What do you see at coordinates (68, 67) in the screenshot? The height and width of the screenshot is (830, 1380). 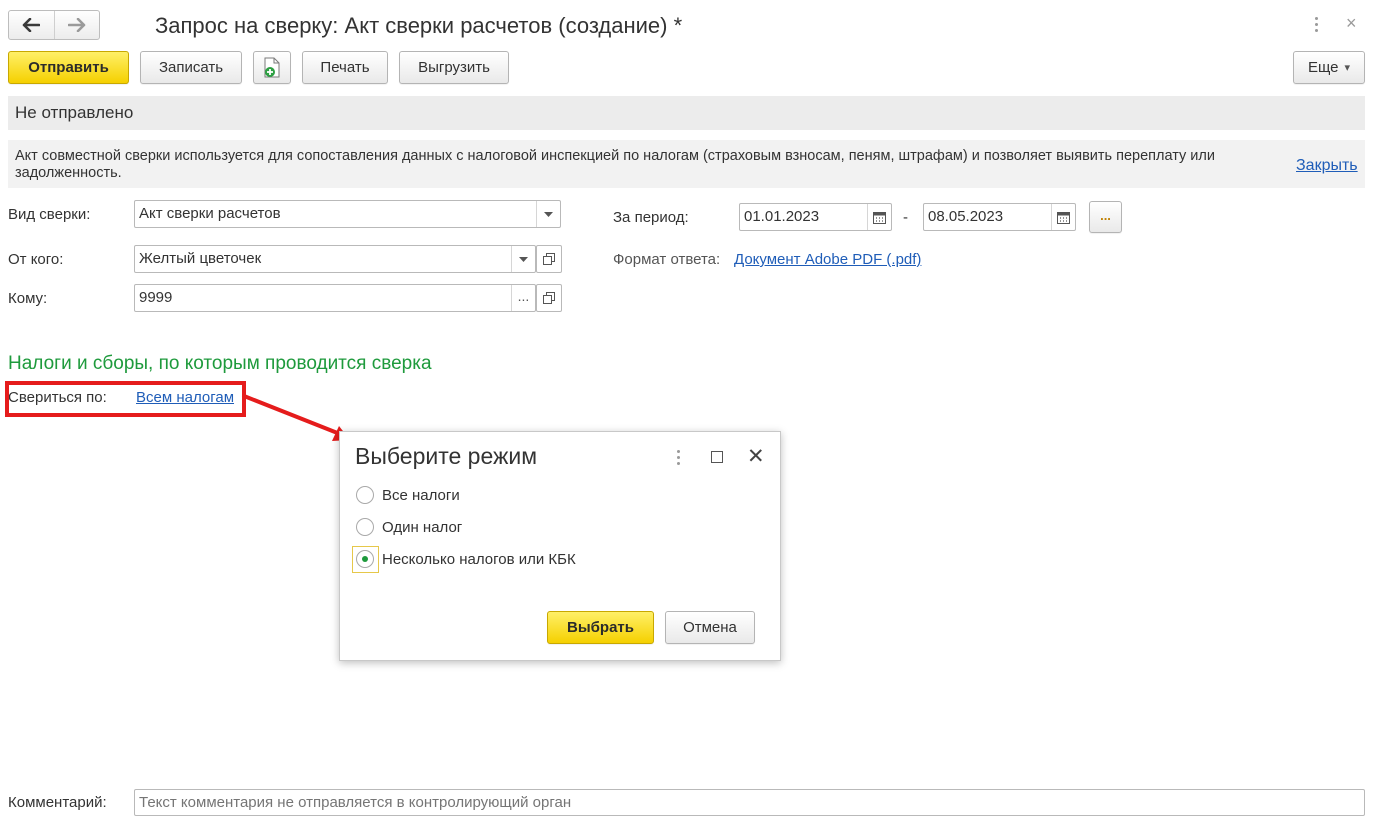 I see `send-button: Отправить` at bounding box center [68, 67].